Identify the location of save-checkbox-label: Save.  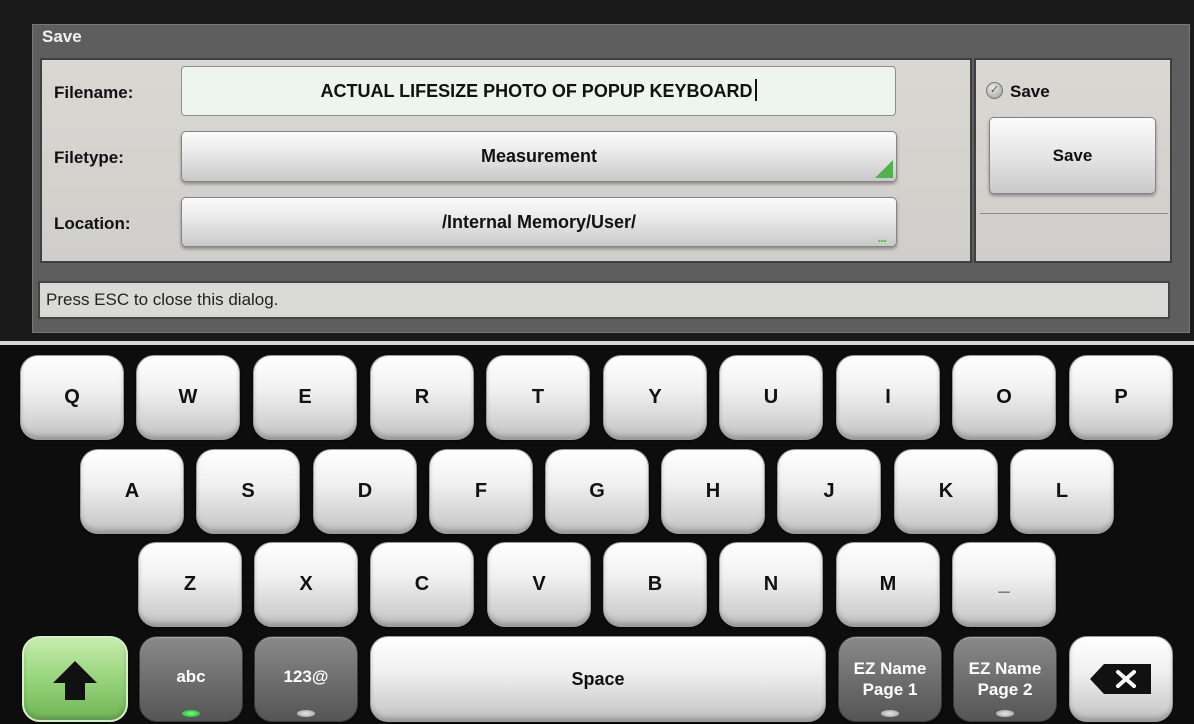
(1030, 91).